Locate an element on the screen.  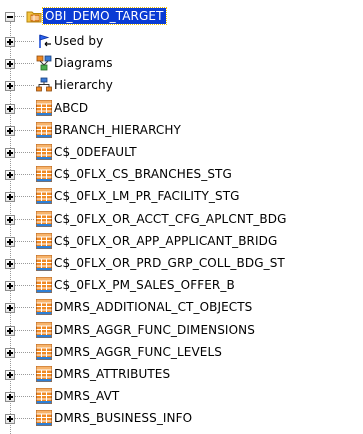
tree-node-label: DMRS_BUSINESS_INFO is located at coordinates (123, 418).